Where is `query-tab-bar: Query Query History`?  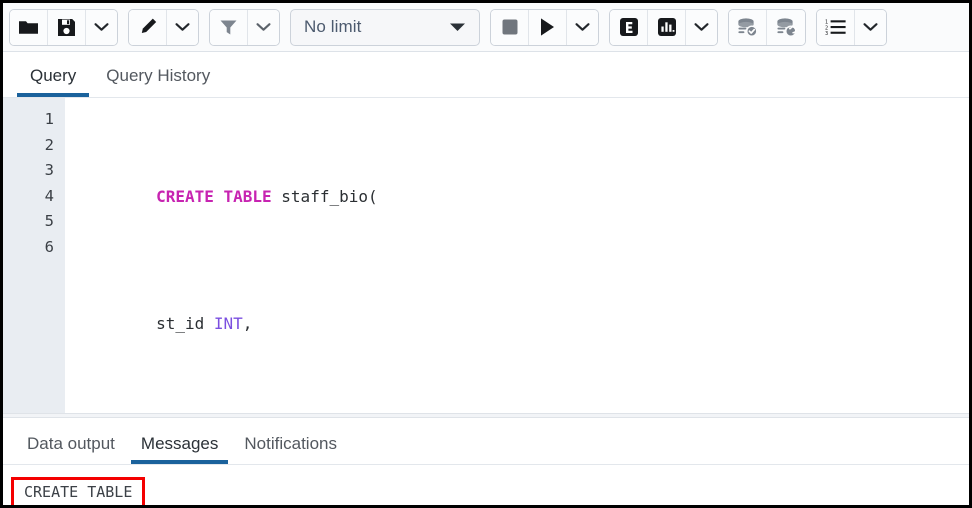 query-tab-bar: Query Query History is located at coordinates (486, 75).